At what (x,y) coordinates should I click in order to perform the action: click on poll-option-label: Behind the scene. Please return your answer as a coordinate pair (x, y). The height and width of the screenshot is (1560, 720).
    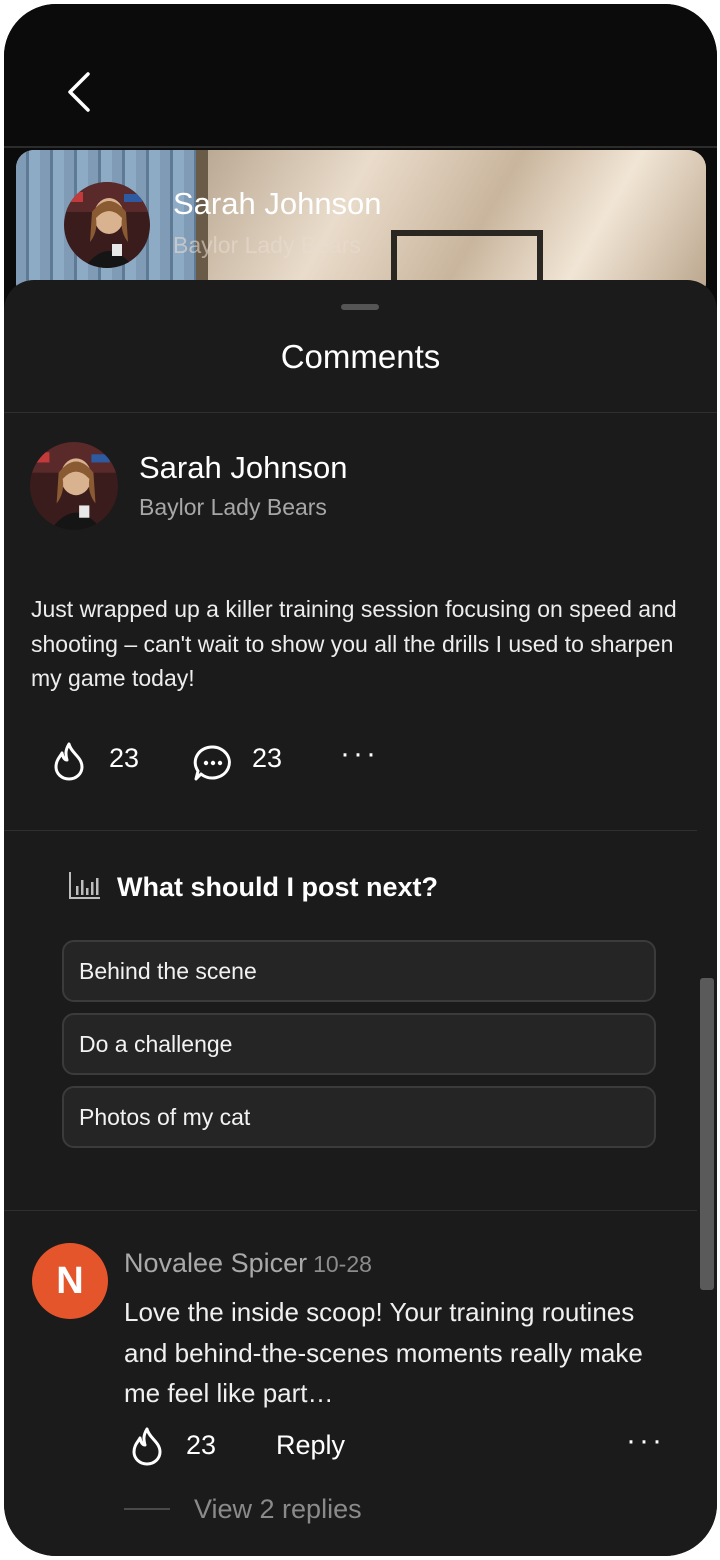
    Looking at the image, I should click on (168, 971).